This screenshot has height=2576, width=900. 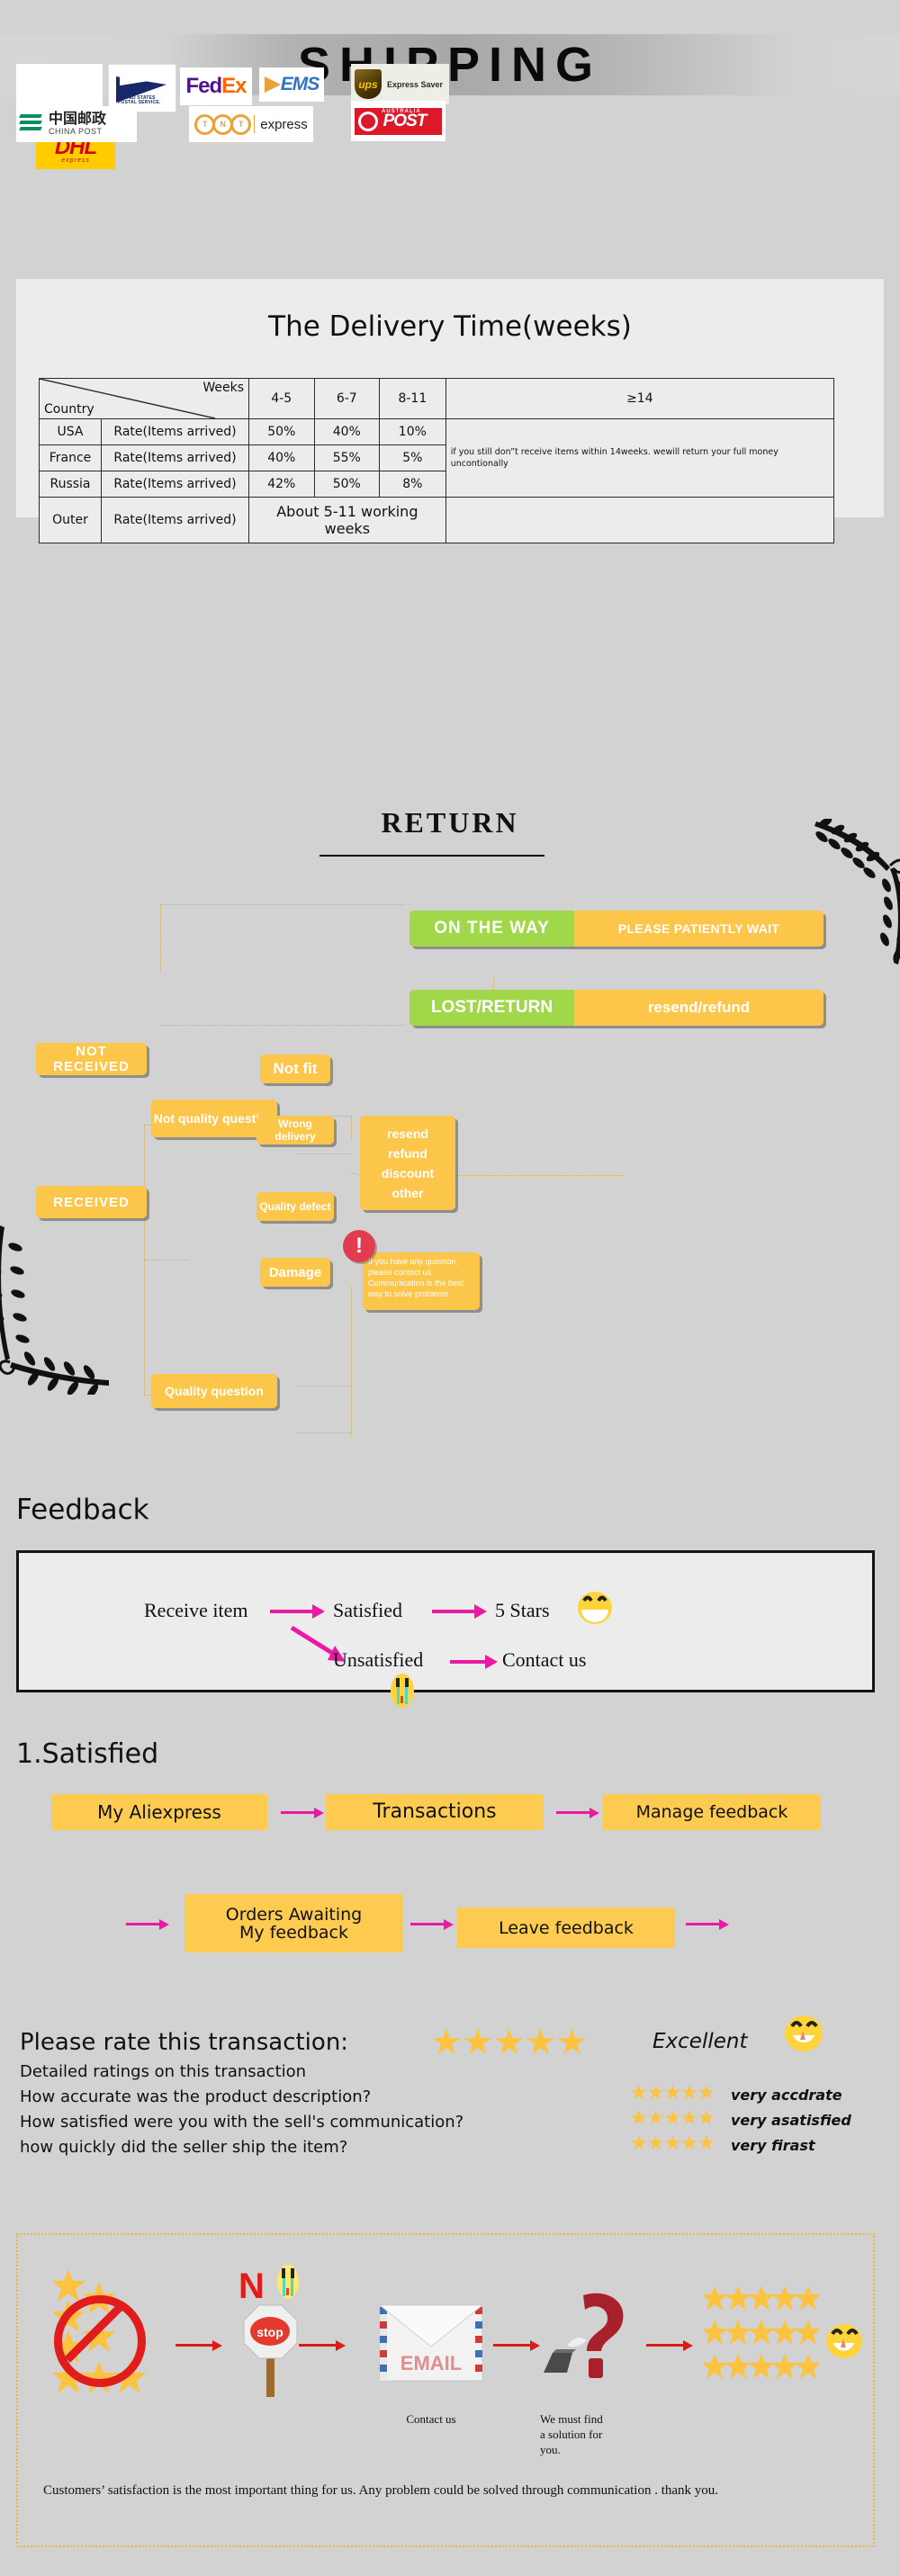 What do you see at coordinates (700, 2042) in the screenshot?
I see `rating-overall-word: Excellent` at bounding box center [700, 2042].